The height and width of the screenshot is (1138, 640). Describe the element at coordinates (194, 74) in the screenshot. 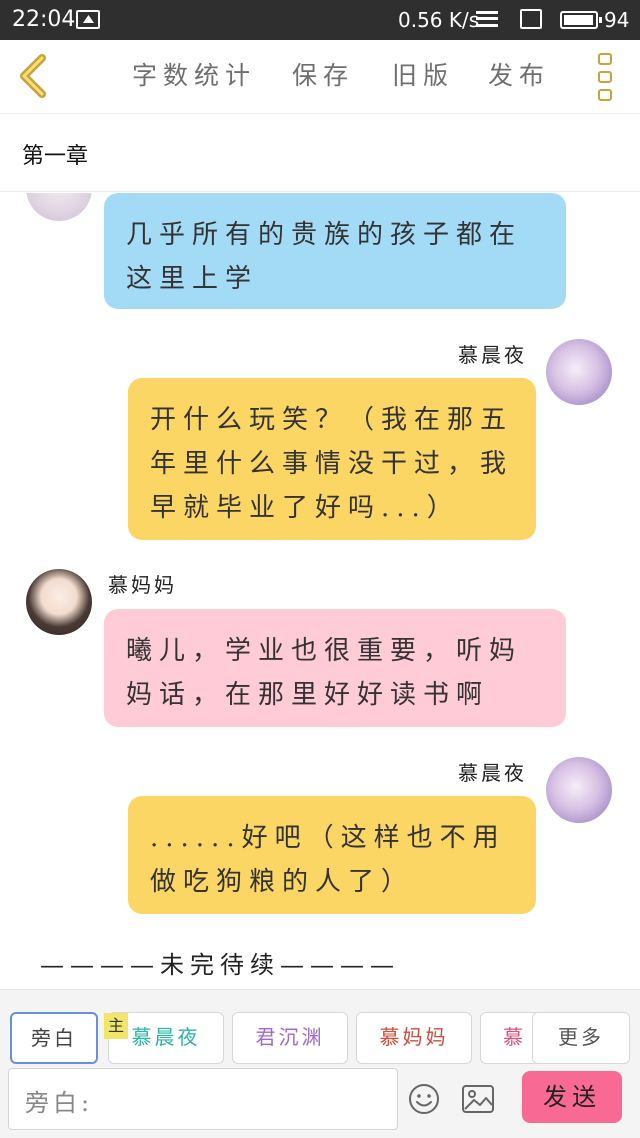

I see `word-count-button: 字数统计` at that location.